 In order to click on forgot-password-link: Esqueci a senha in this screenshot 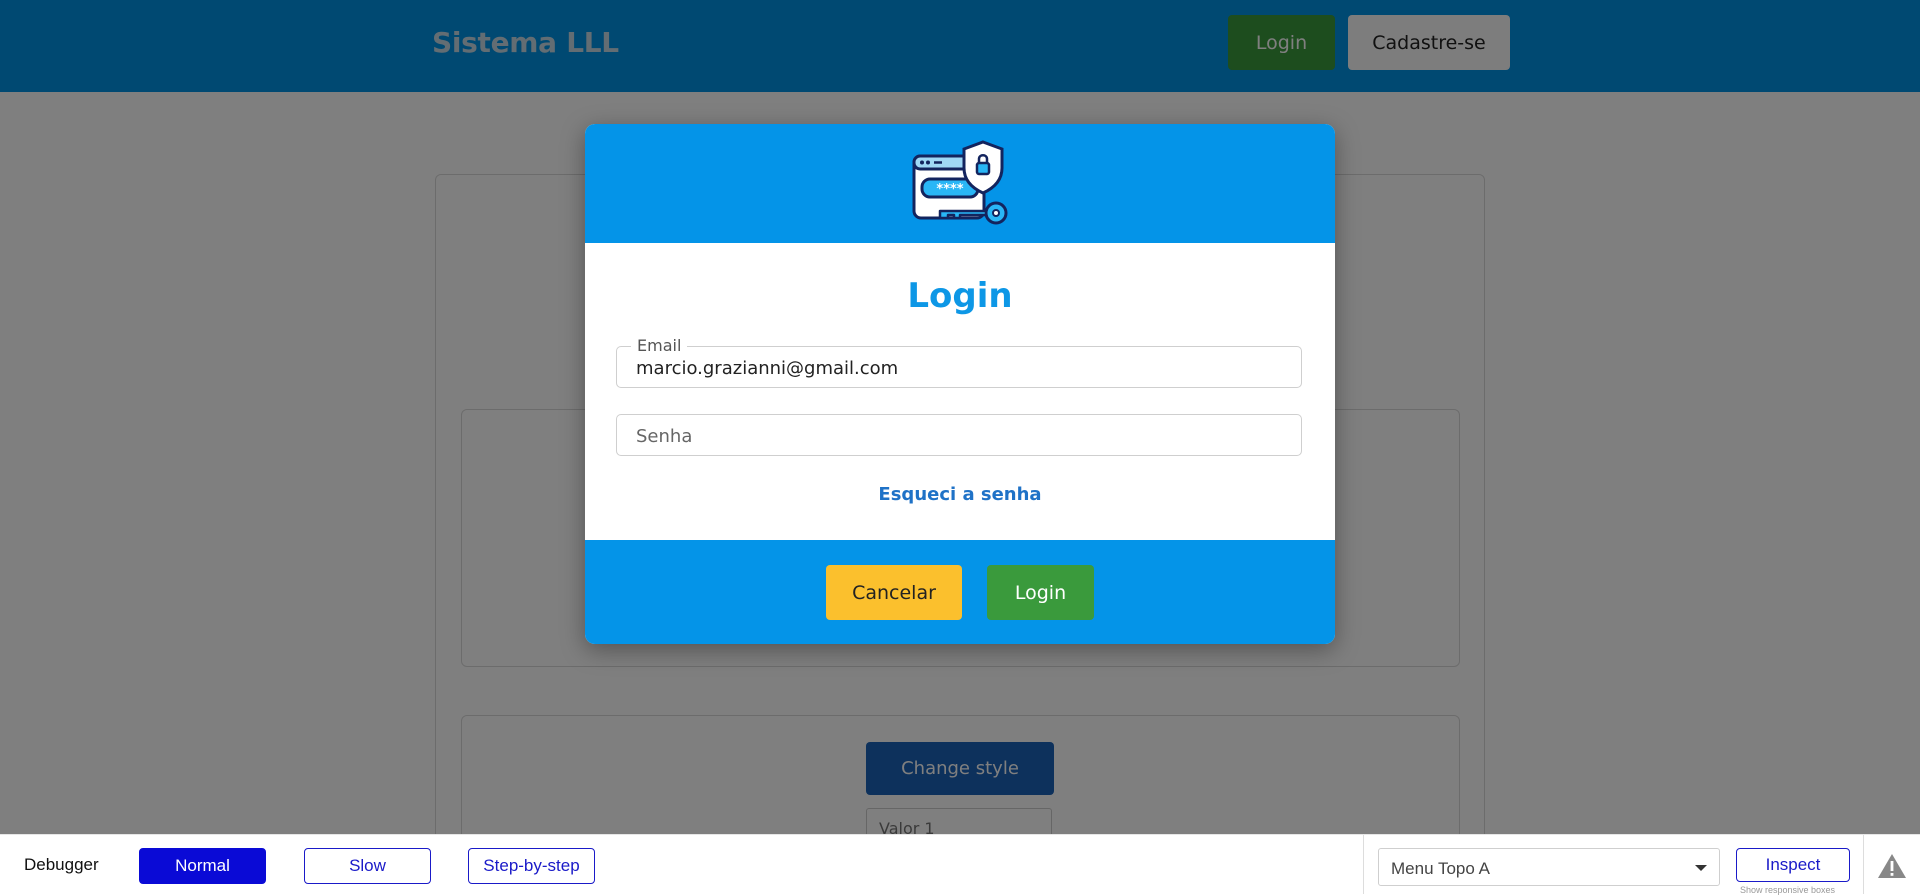, I will do `click(960, 494)`.